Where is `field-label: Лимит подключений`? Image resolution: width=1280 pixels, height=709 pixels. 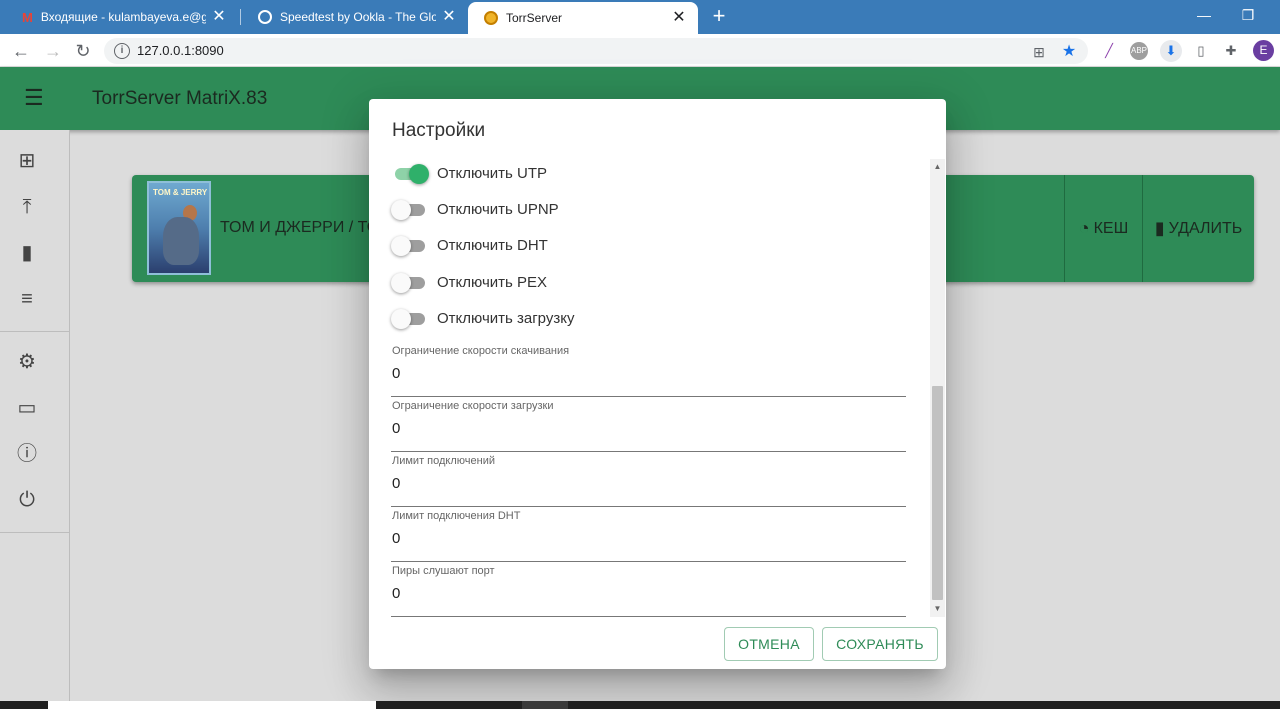
field-label: Лимит подключений is located at coordinates (443, 461).